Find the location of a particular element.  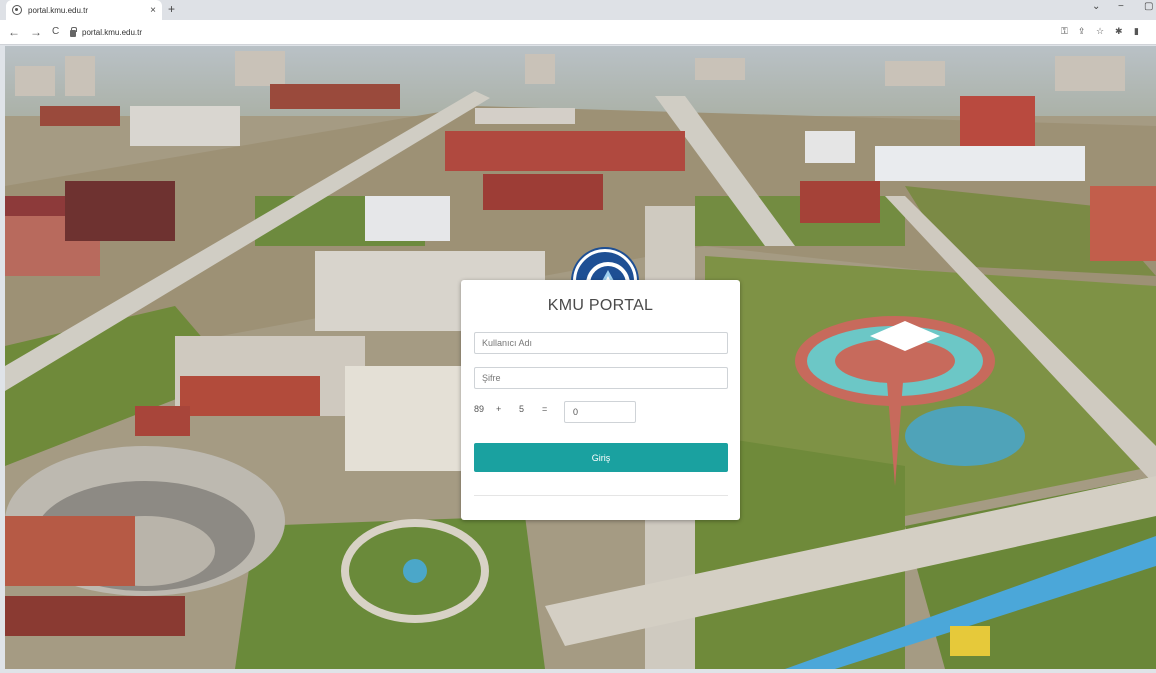

tab-search-icon: ⌄ is located at coordinates (1096, 6).